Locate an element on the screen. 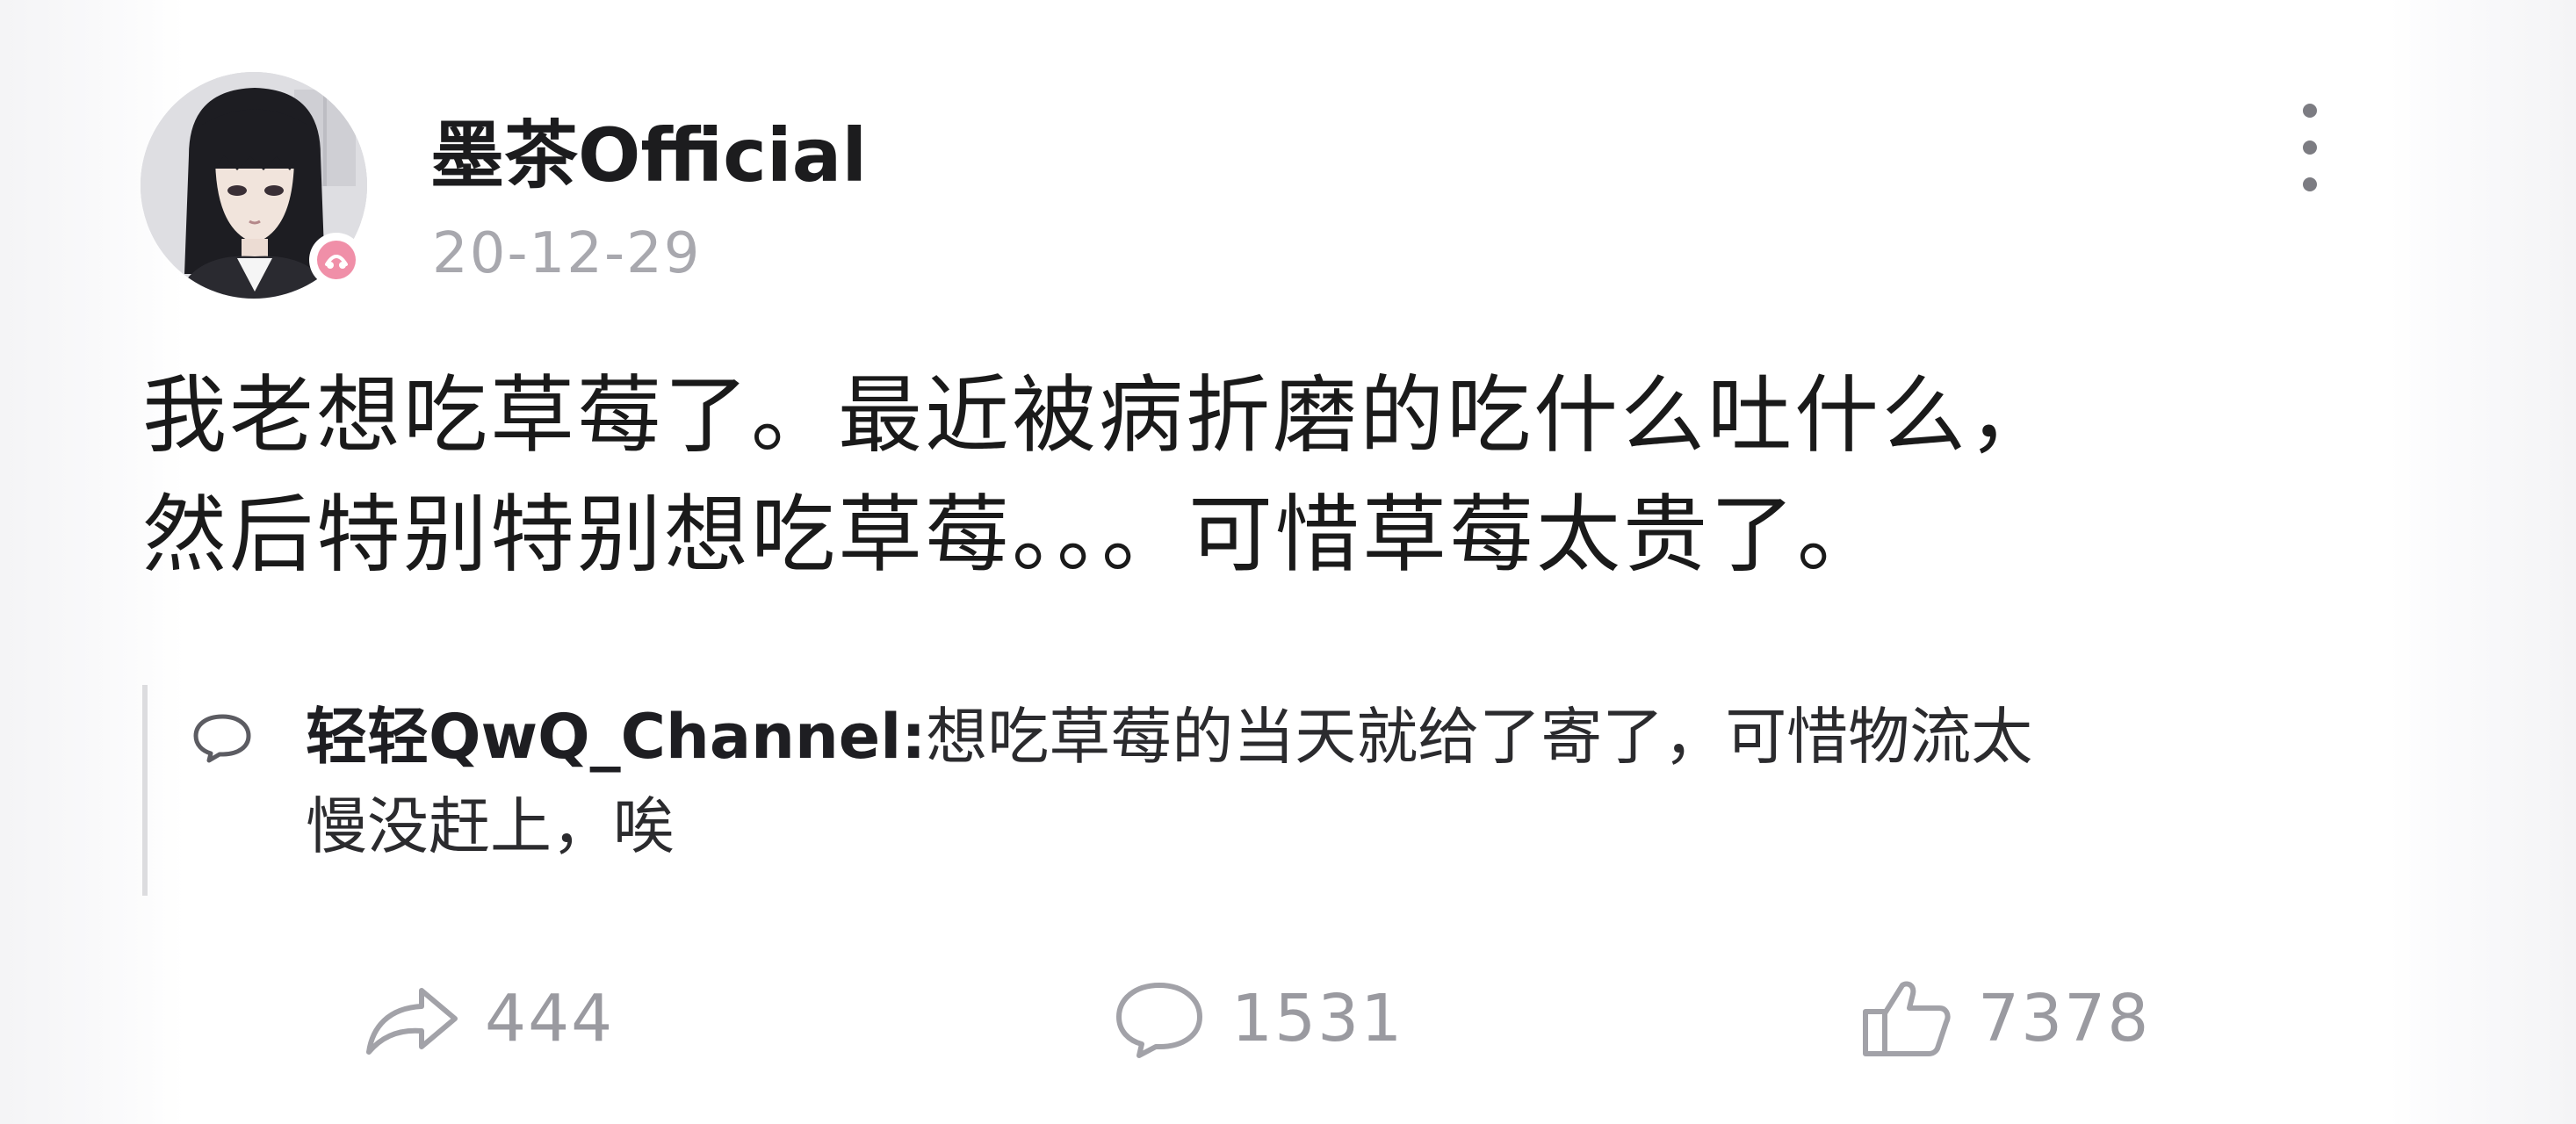  comment-button: 1531 is located at coordinates (1255, 1019).